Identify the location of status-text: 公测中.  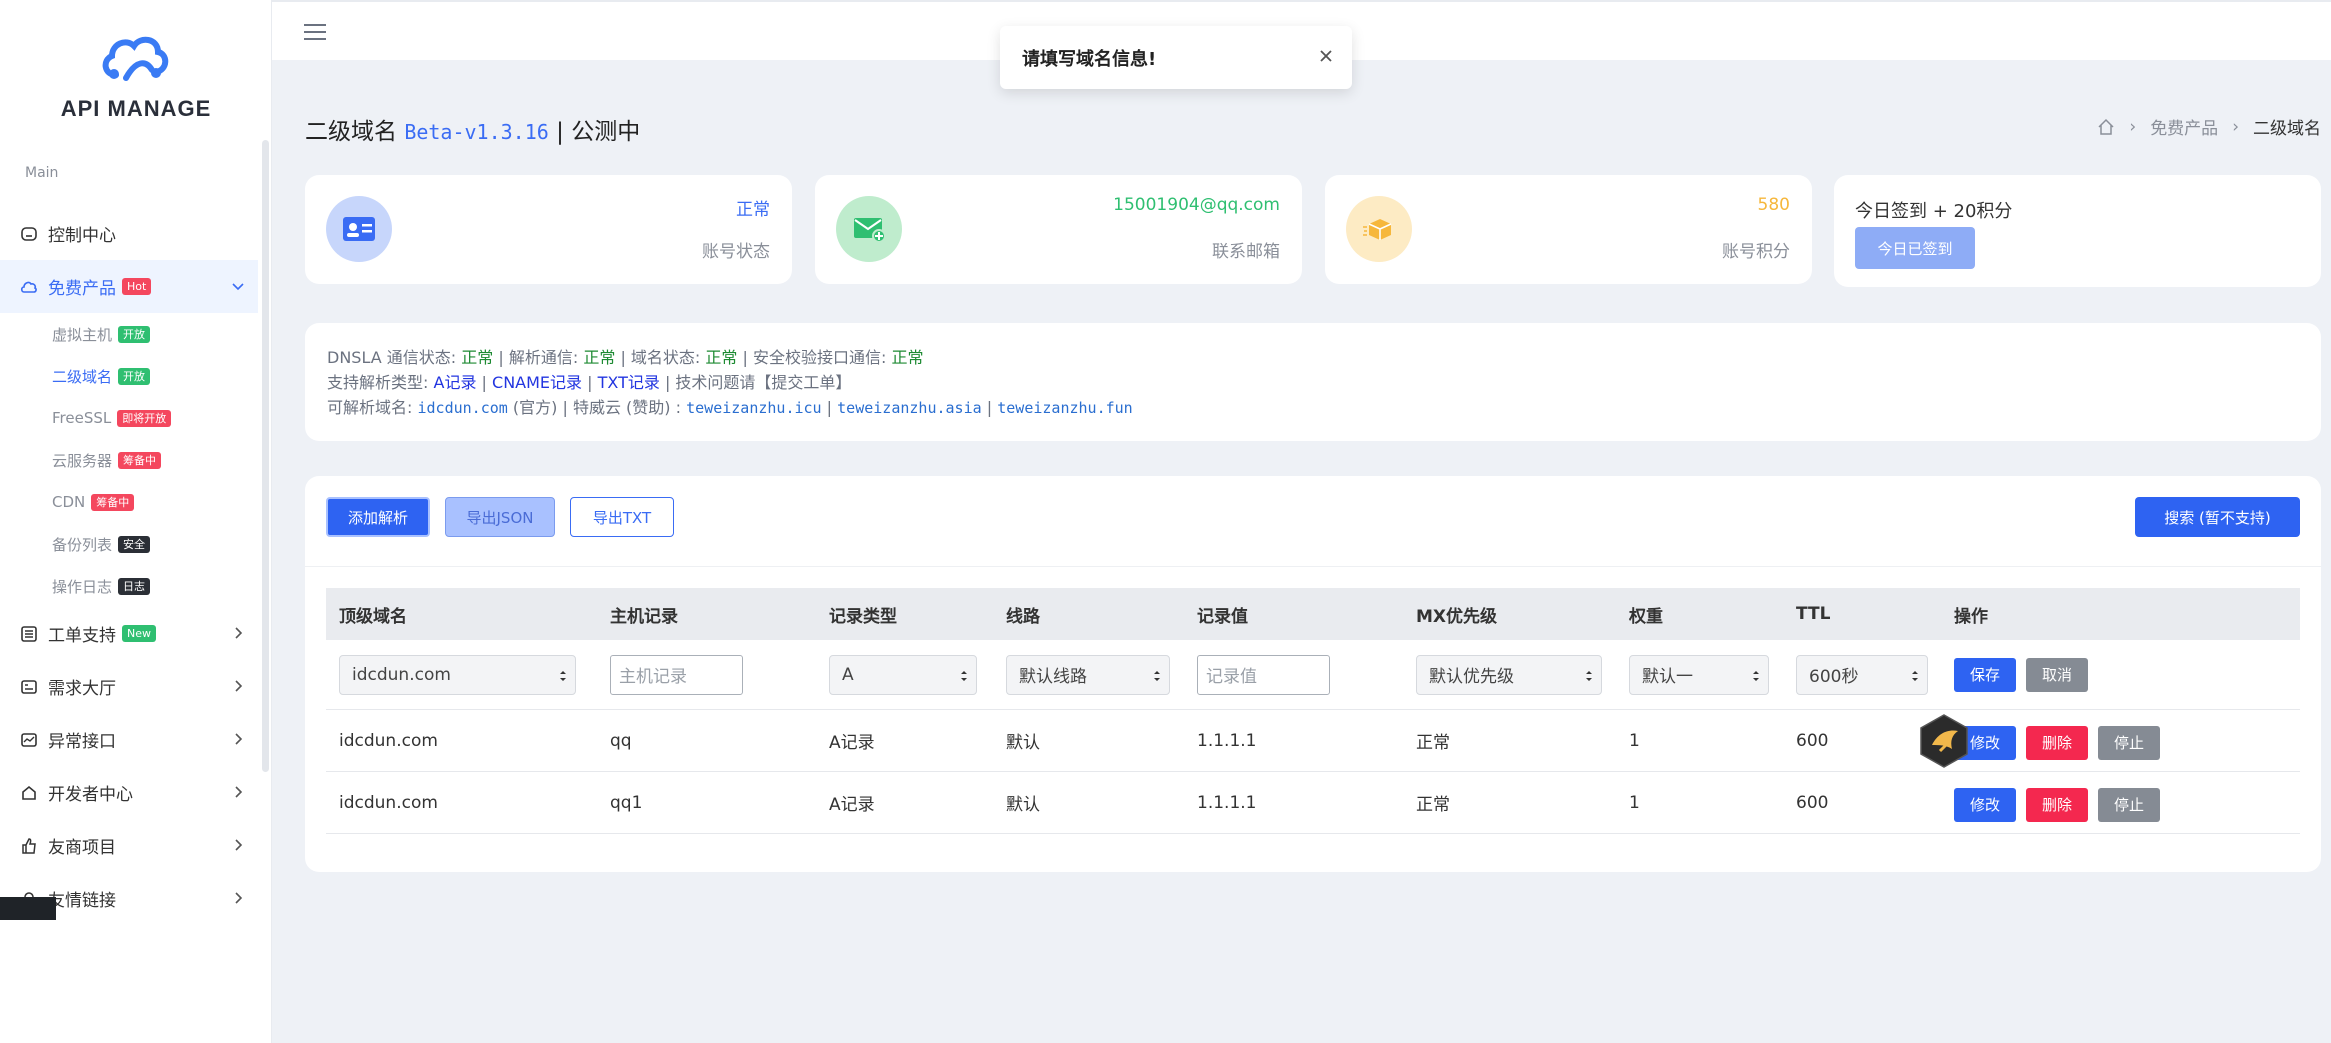
(606, 132).